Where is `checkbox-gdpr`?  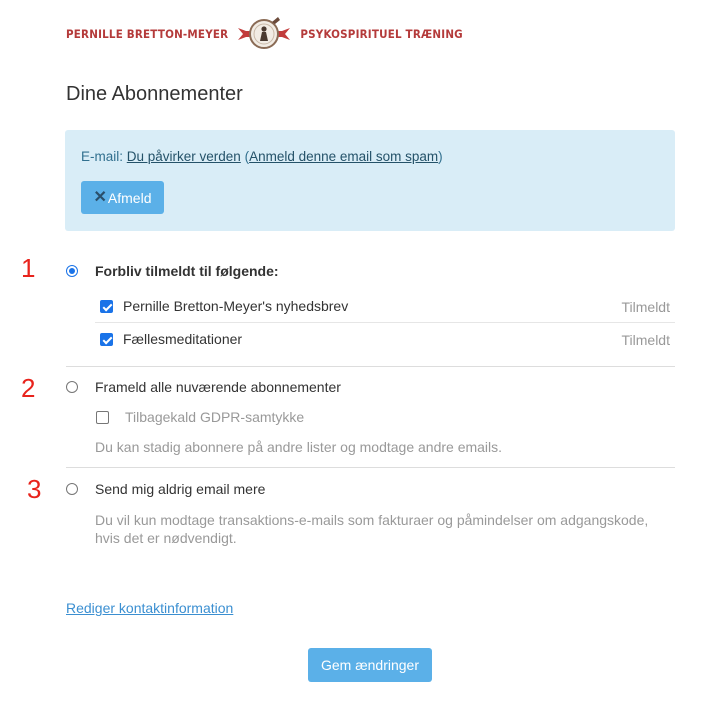
checkbox-gdpr is located at coordinates (102, 417).